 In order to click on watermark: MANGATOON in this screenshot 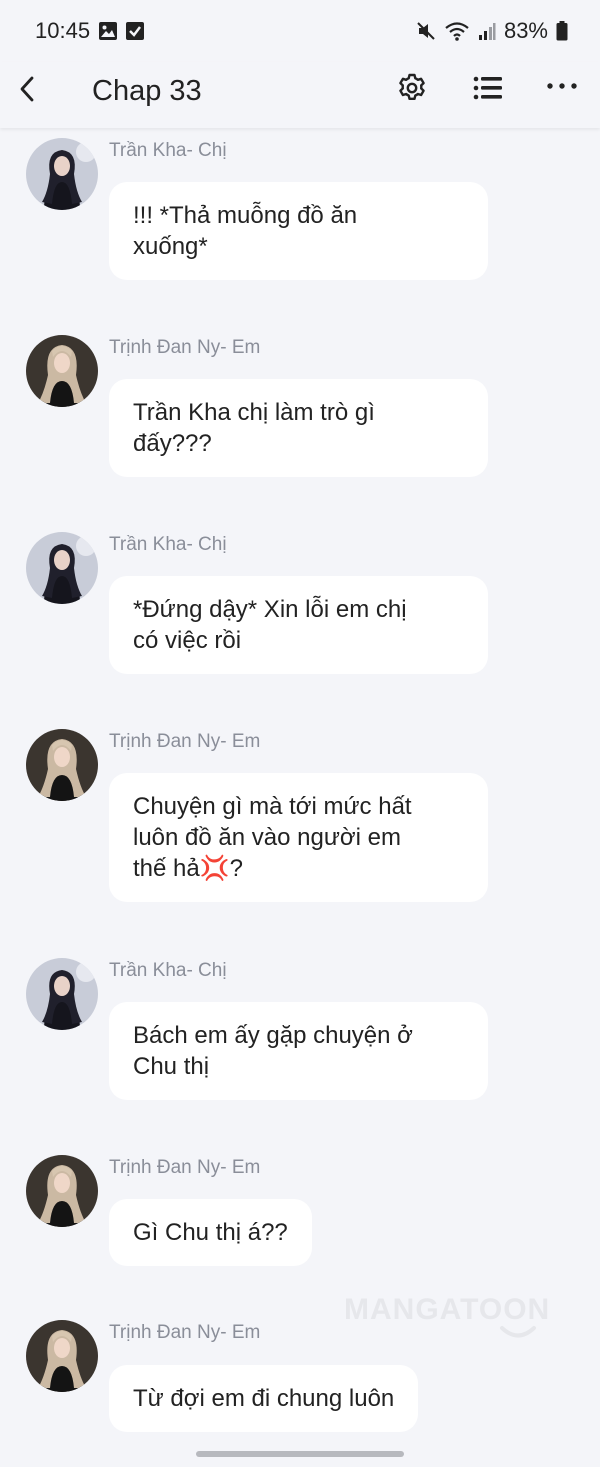, I will do `click(447, 1309)`.